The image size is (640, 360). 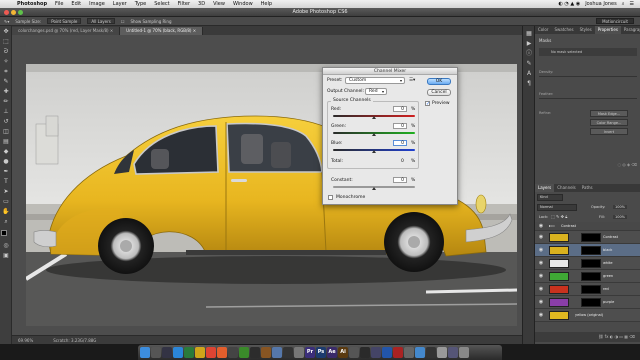 What do you see at coordinates (566, 188) in the screenshot?
I see `tab-channels: Channels` at bounding box center [566, 188].